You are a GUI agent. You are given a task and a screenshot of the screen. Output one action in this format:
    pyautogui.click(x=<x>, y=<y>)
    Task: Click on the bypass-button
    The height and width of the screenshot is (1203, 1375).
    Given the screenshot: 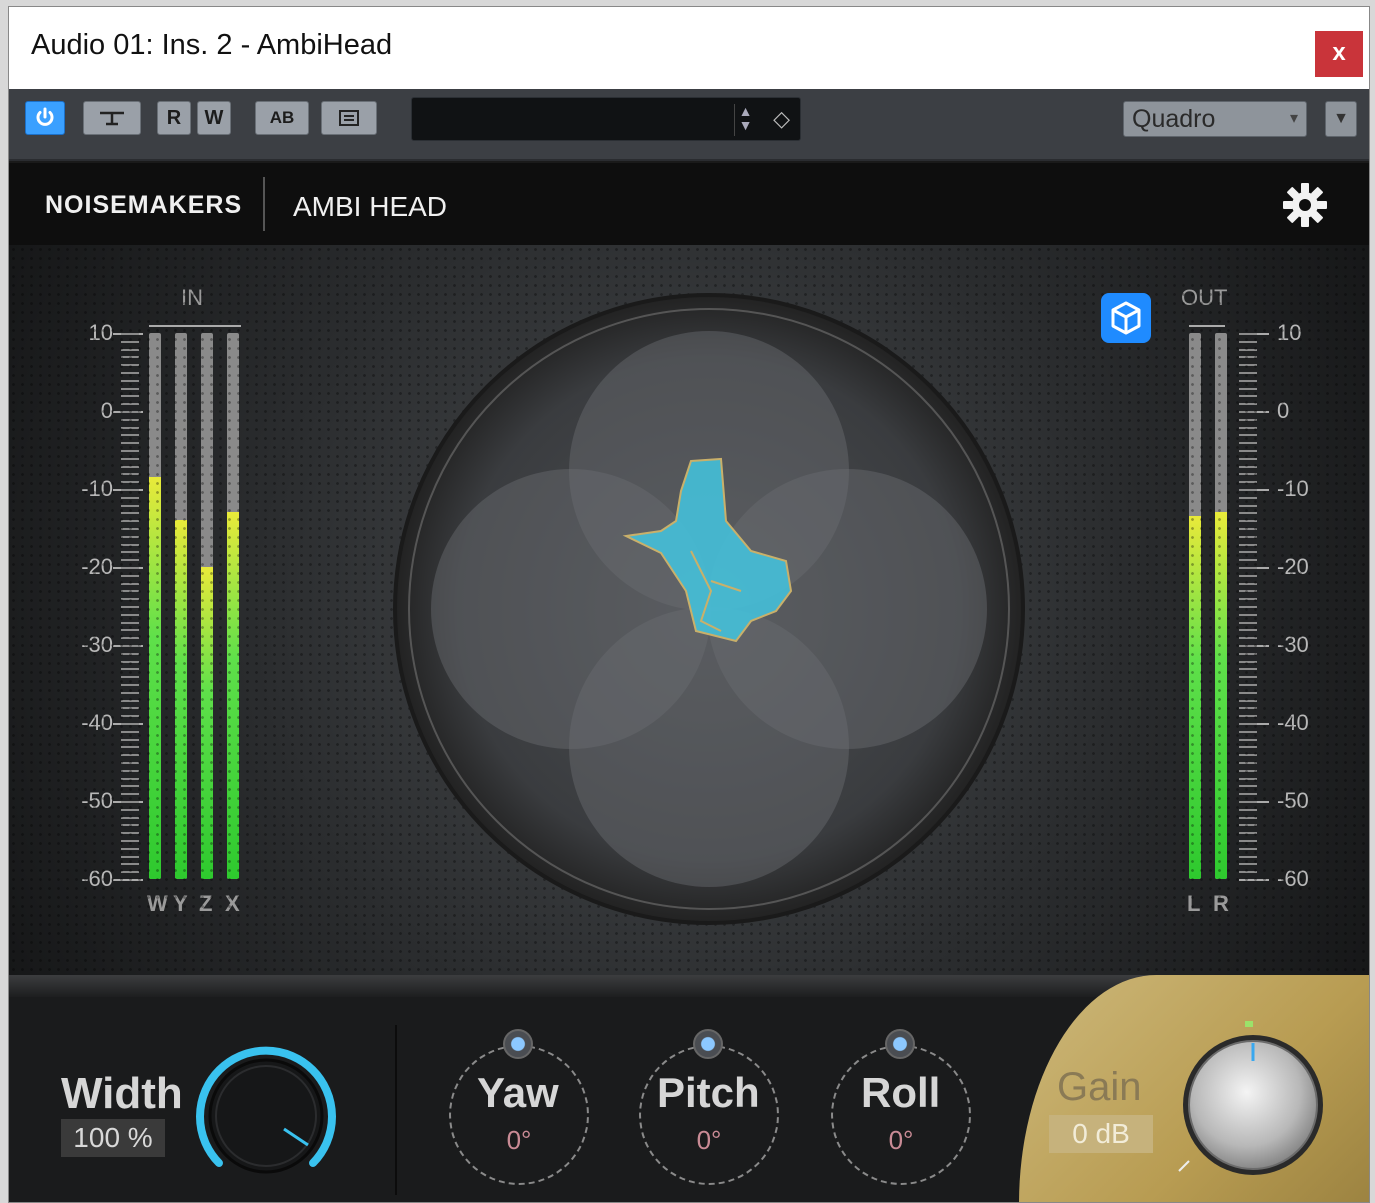 What is the action you would take?
    pyautogui.click(x=112, y=118)
    